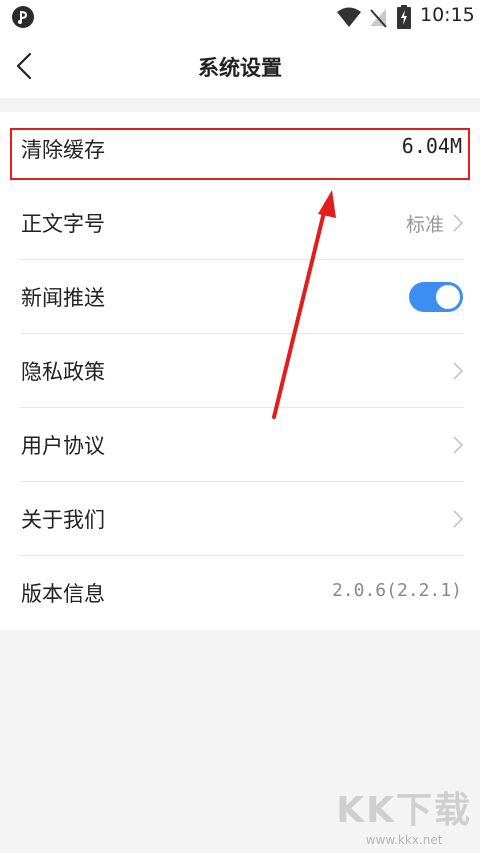 Image resolution: width=480 pixels, height=853 pixels. I want to click on watermark: KK下载 www.kkx.net, so click(404, 814).